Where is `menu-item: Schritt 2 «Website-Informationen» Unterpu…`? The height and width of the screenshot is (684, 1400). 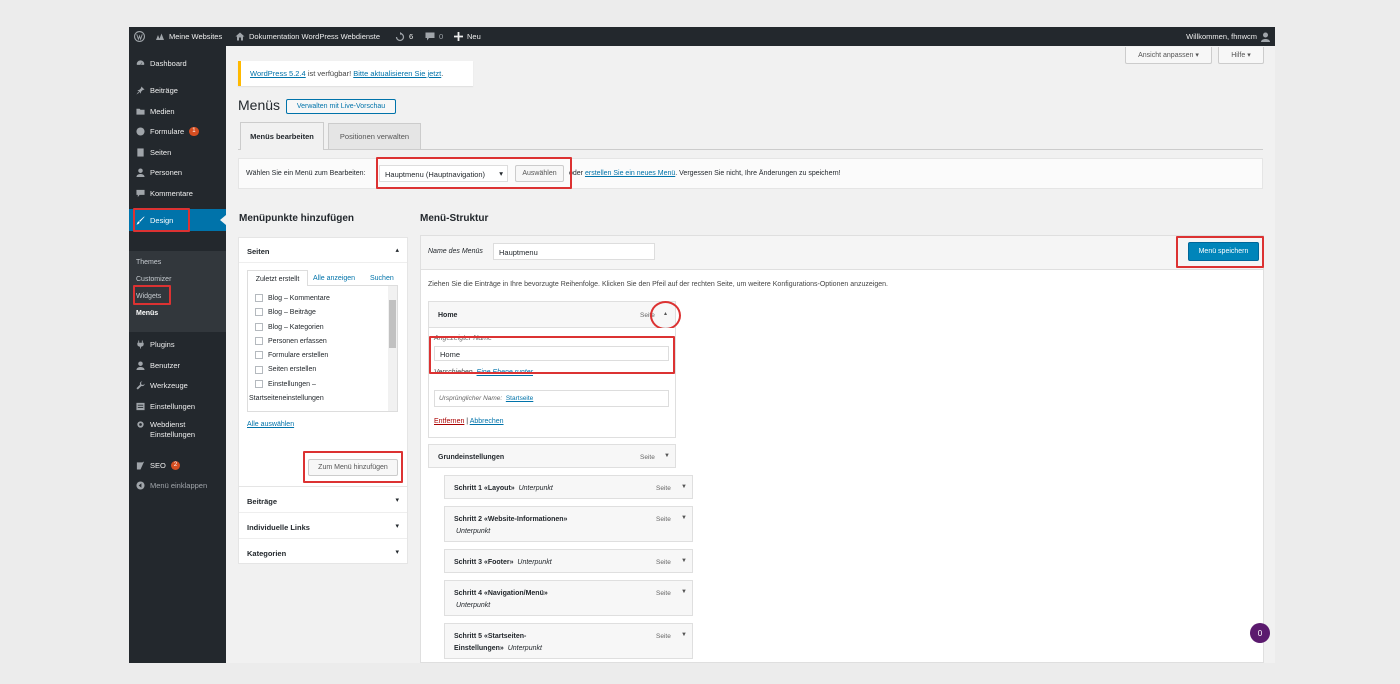 menu-item: Schritt 2 «Website-Informationen» Unterpu… is located at coordinates (568, 524).